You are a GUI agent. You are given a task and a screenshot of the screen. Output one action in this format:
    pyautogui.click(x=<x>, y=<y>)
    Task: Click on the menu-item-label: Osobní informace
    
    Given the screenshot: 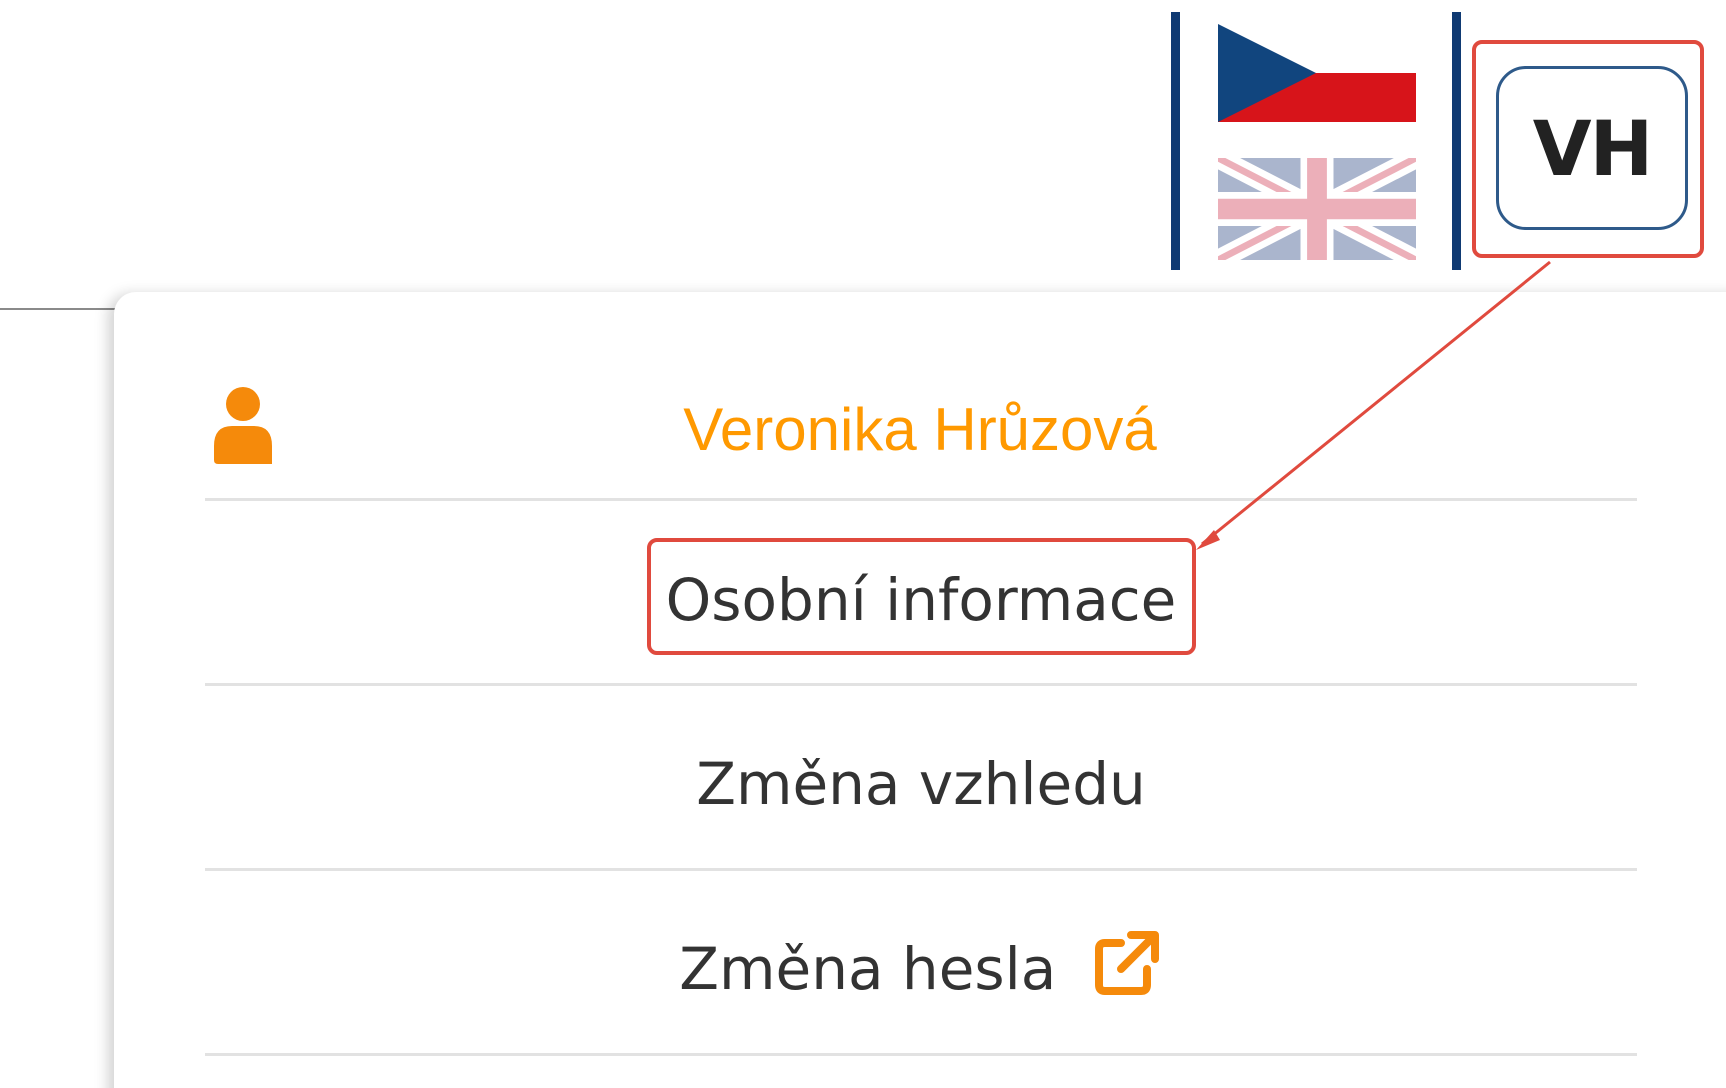 What is the action you would take?
    pyautogui.click(x=921, y=600)
    